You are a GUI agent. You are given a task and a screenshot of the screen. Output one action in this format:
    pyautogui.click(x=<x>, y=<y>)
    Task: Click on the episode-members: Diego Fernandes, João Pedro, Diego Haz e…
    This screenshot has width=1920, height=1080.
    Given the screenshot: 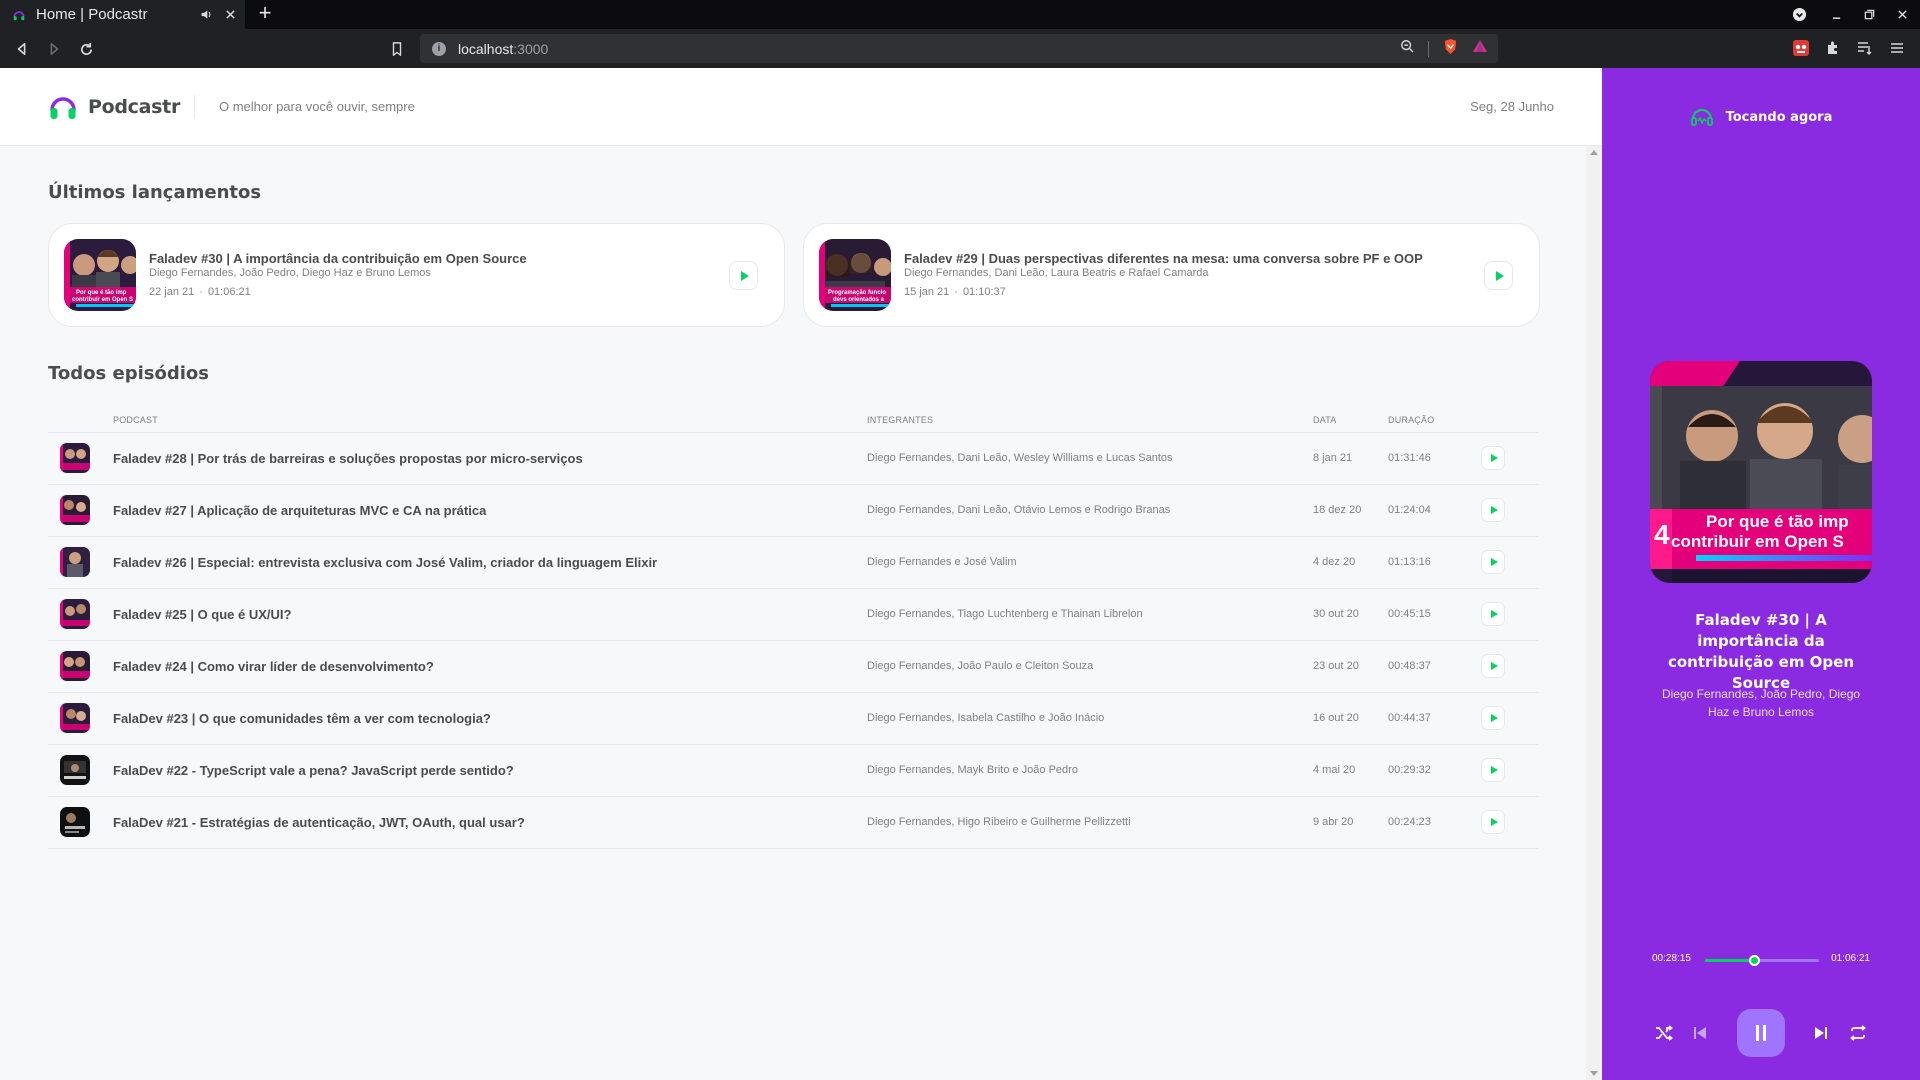 What is the action you would take?
    pyautogui.click(x=290, y=273)
    